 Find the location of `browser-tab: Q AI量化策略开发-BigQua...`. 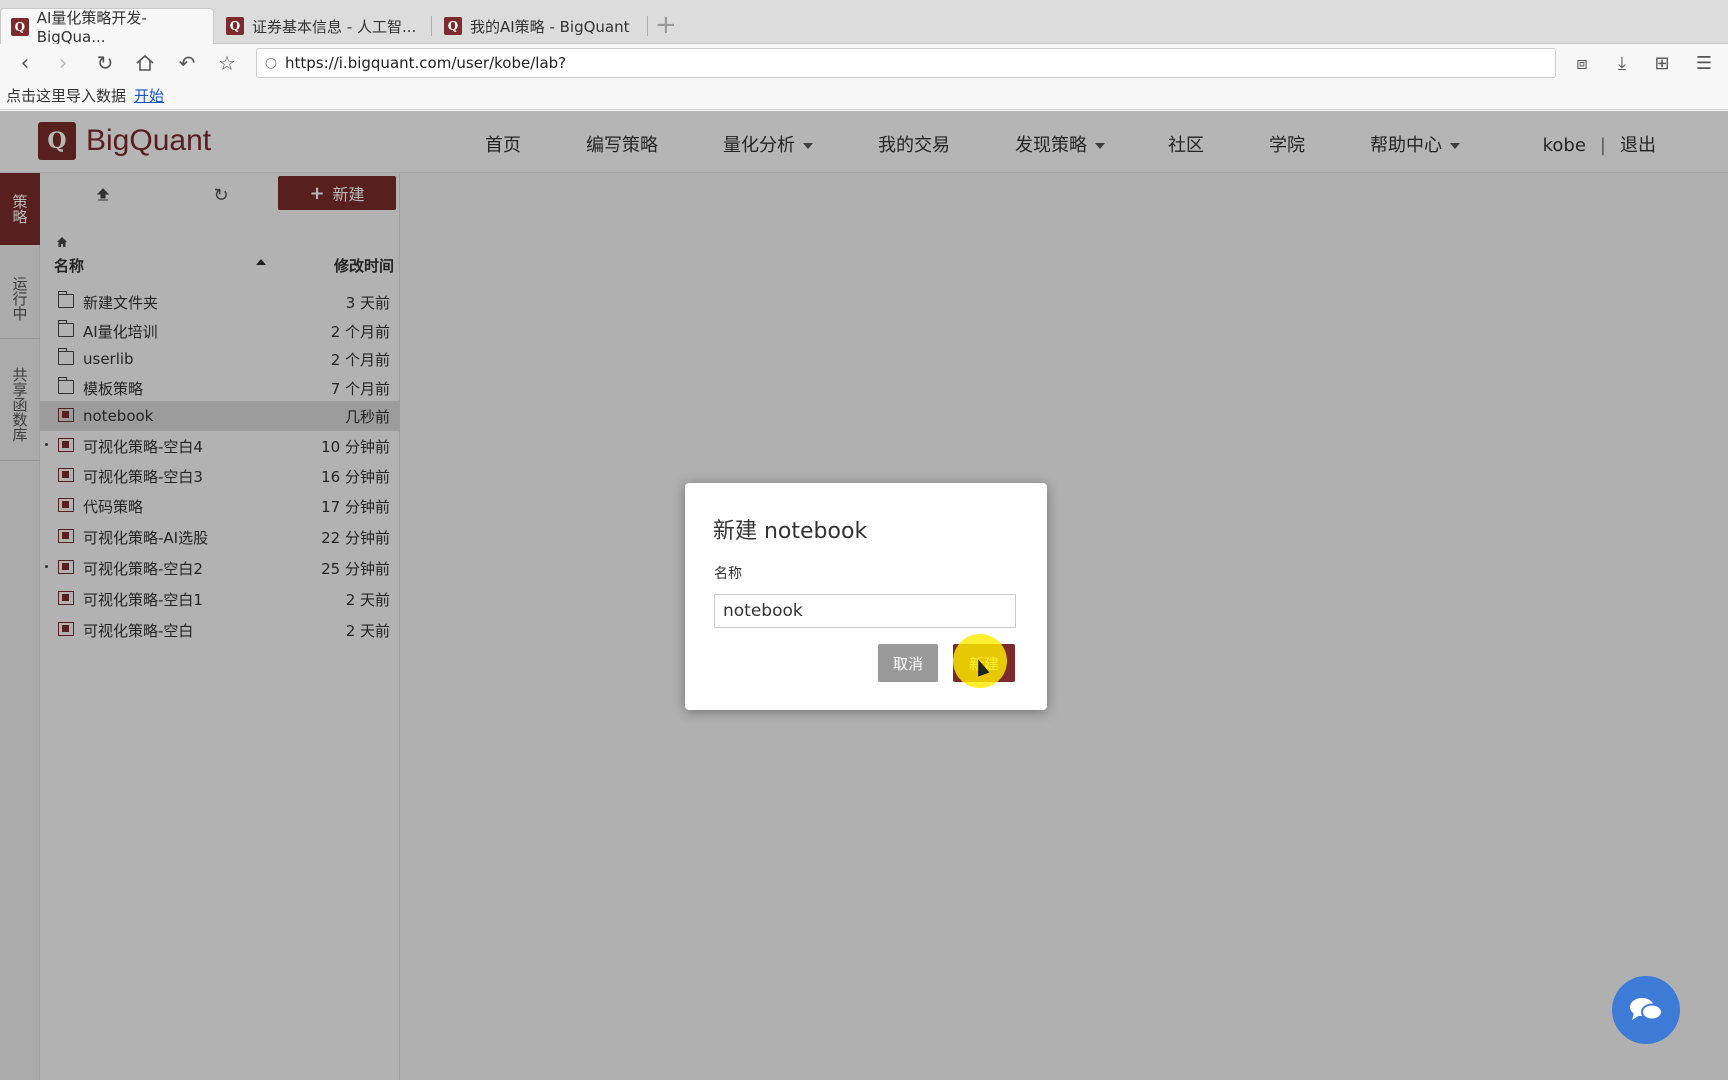

browser-tab: Q AI量化策略开发-BigQua... is located at coordinates (107, 27).